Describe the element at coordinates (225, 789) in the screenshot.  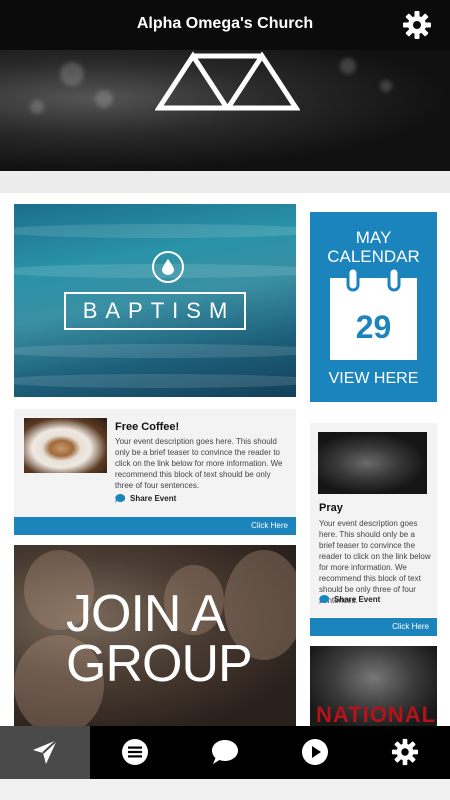
I see `bottom-strip` at that location.